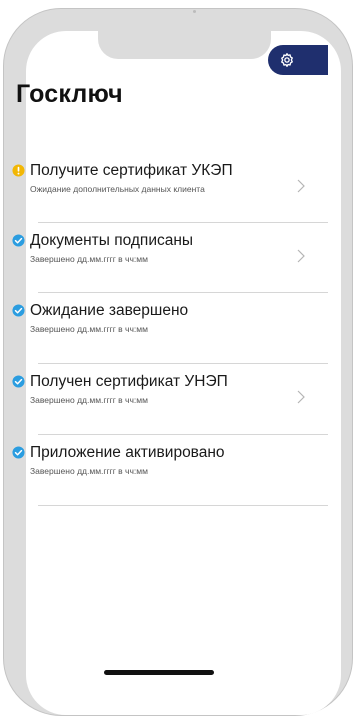  Describe the element at coordinates (117, 189) in the screenshot. I see `step-subtitle: Ожидание дополнительных данных клиента` at that location.